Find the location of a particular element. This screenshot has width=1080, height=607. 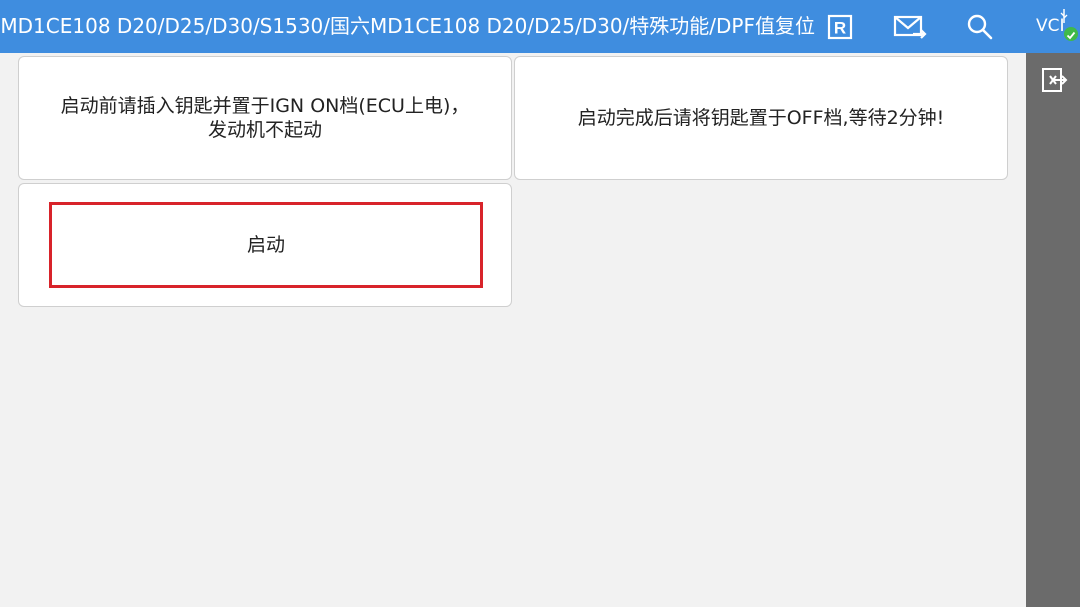

right-sidebar: VCI is located at coordinates (1053, 303).